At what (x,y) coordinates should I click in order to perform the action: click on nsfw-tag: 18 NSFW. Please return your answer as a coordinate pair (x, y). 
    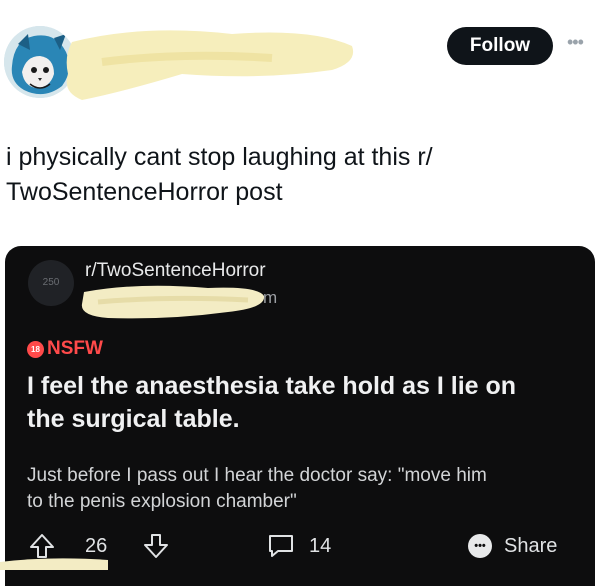
    Looking at the image, I should click on (65, 349).